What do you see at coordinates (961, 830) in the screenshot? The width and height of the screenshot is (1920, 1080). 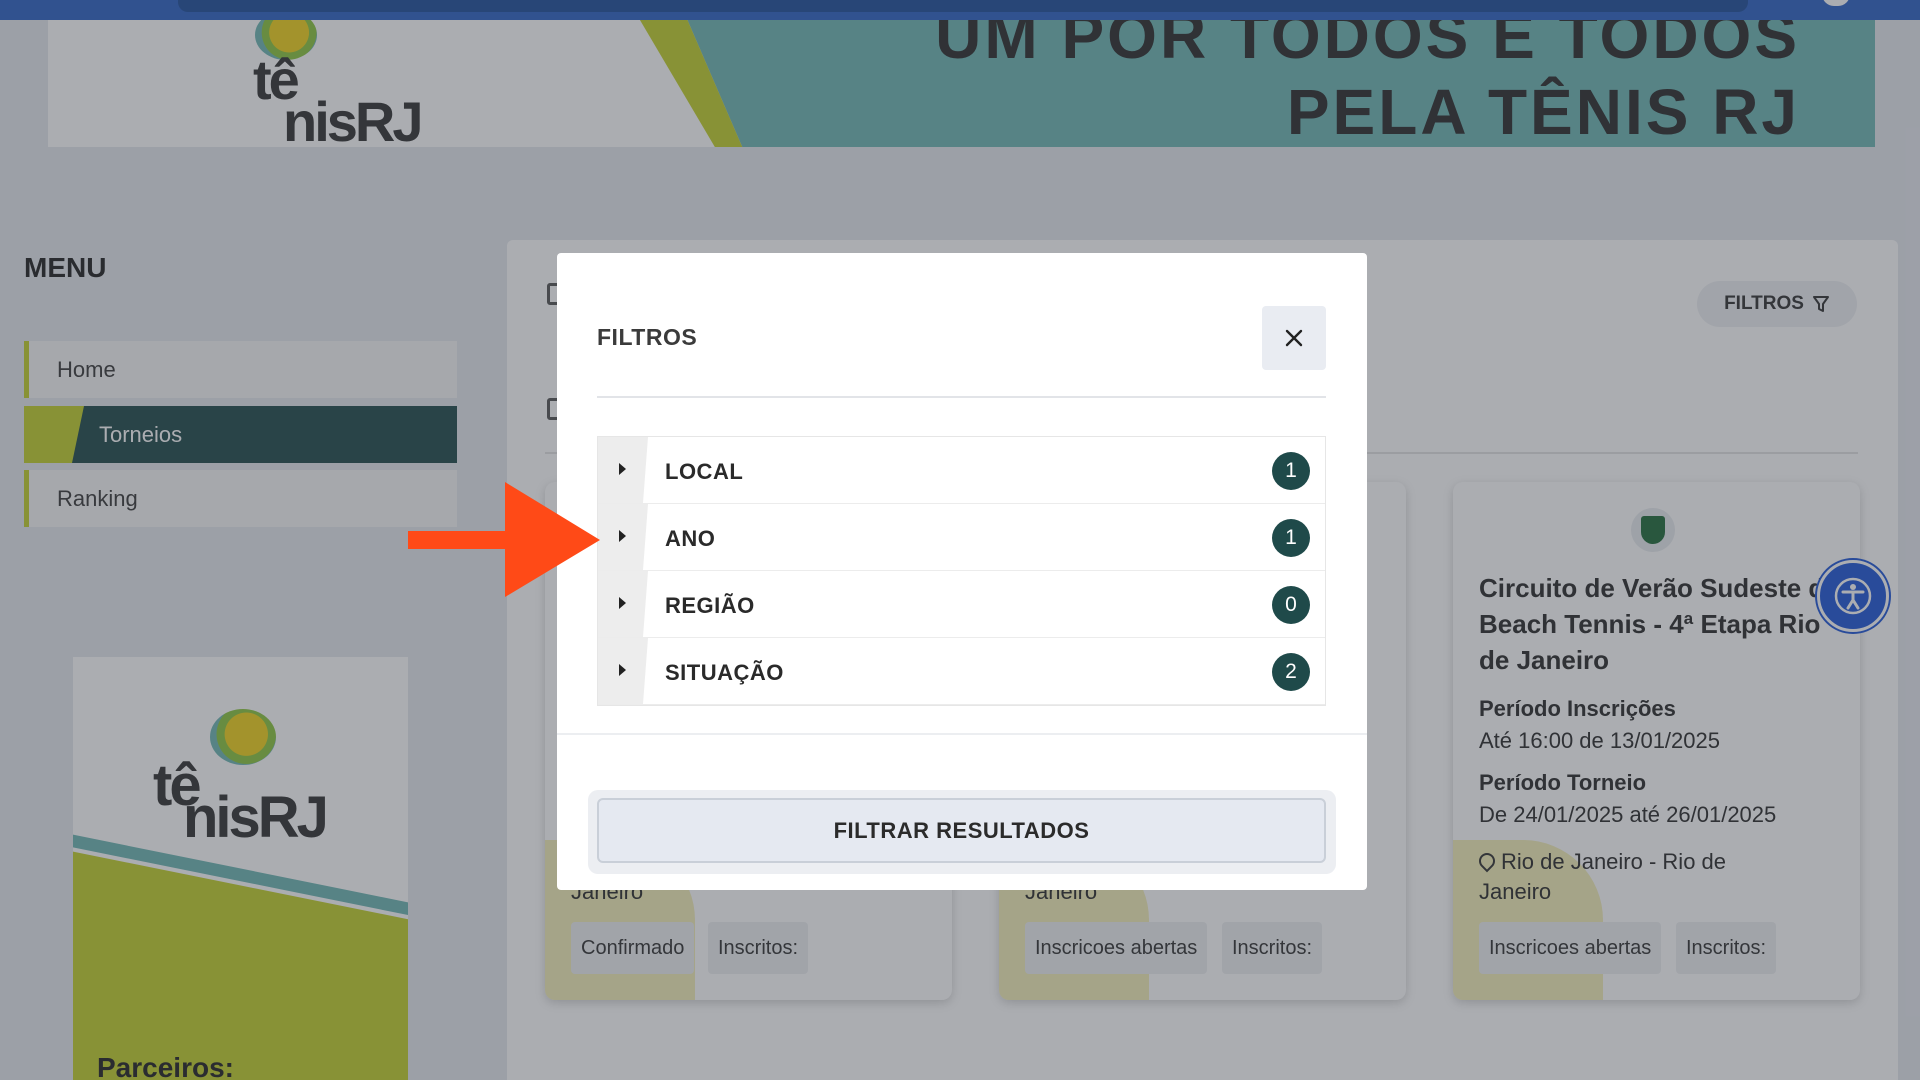 I see `filter-results-button: FILTRAR RESULTADOS` at bounding box center [961, 830].